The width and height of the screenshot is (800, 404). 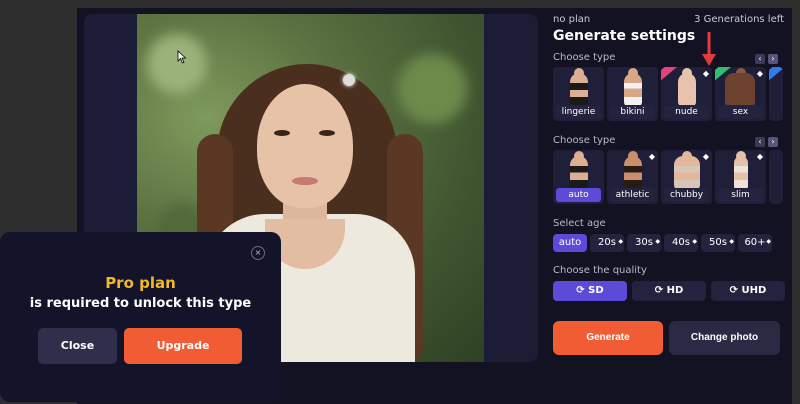 What do you see at coordinates (740, 177) in the screenshot?
I see `body-tile-slim: ◆ slim` at bounding box center [740, 177].